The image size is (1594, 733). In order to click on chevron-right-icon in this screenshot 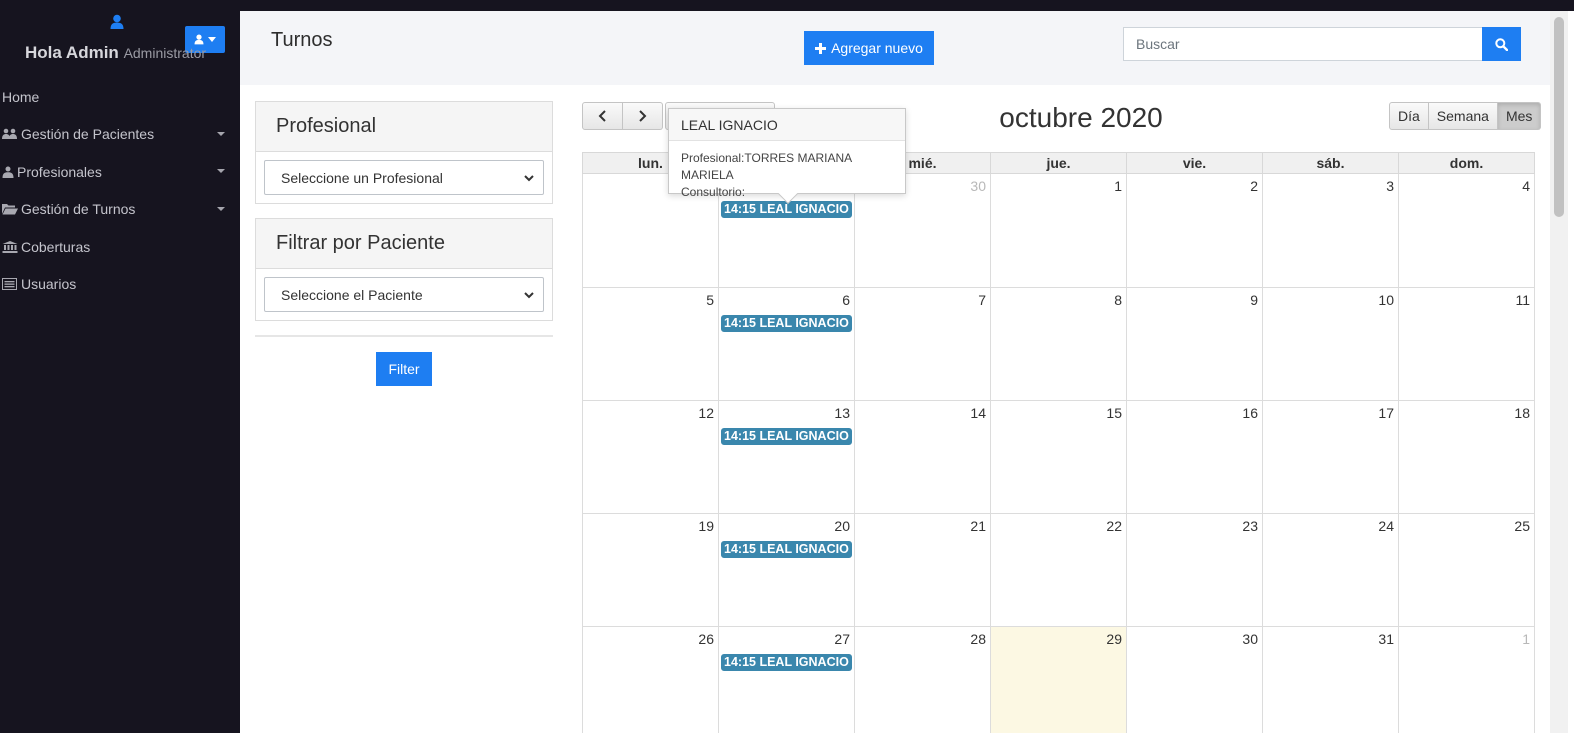, I will do `click(643, 116)`.